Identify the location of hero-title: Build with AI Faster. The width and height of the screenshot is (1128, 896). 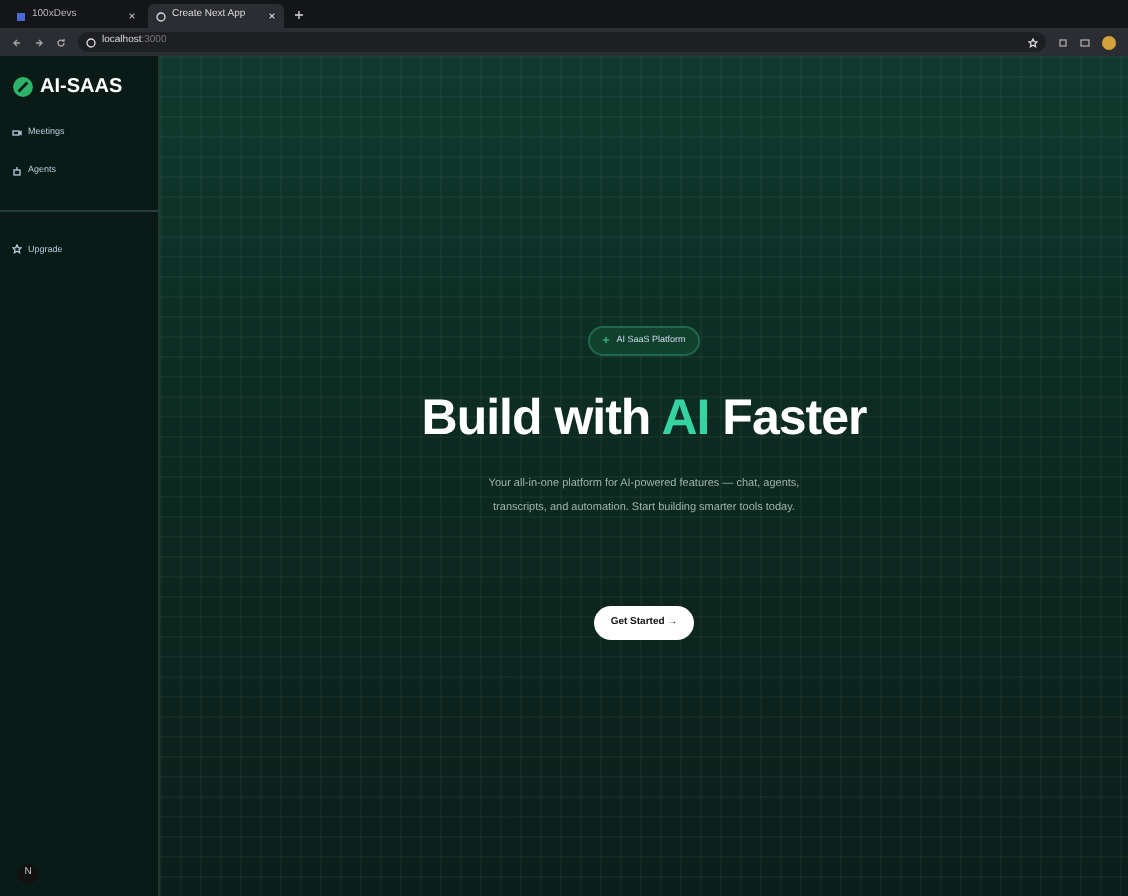
(644, 417).